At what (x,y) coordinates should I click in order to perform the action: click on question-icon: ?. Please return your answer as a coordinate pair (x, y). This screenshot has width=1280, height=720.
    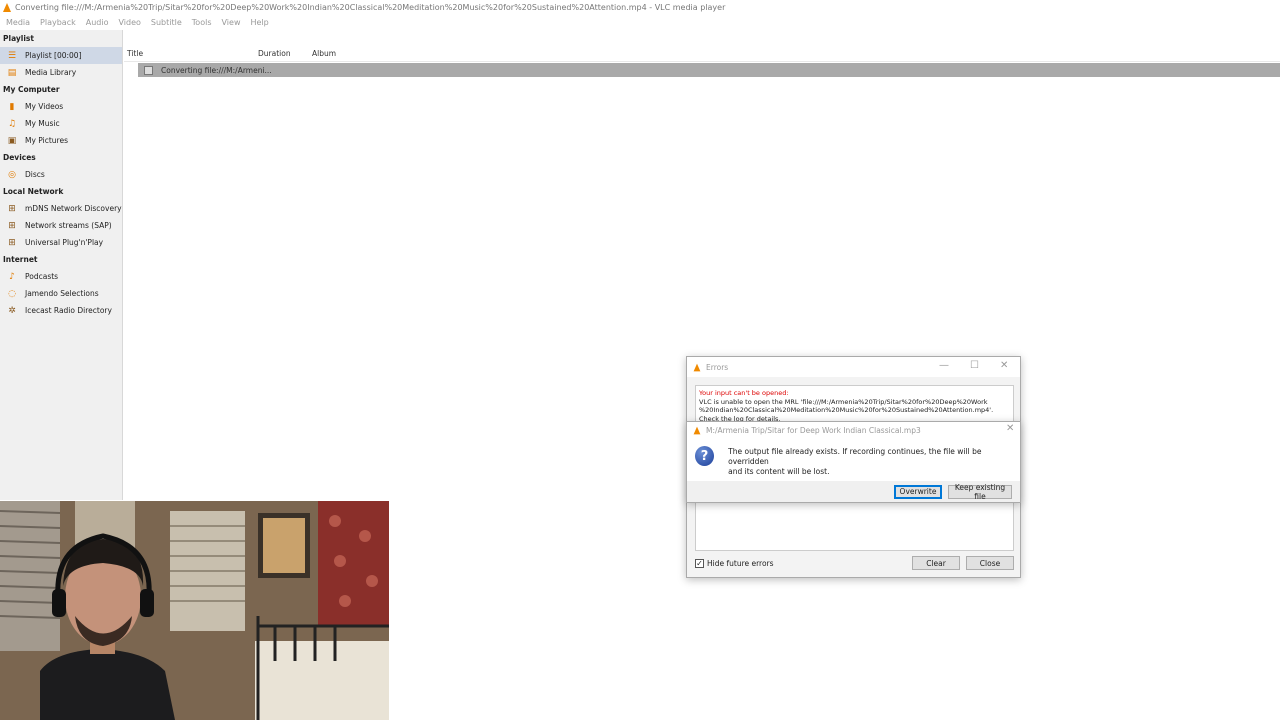
    Looking at the image, I should click on (705, 456).